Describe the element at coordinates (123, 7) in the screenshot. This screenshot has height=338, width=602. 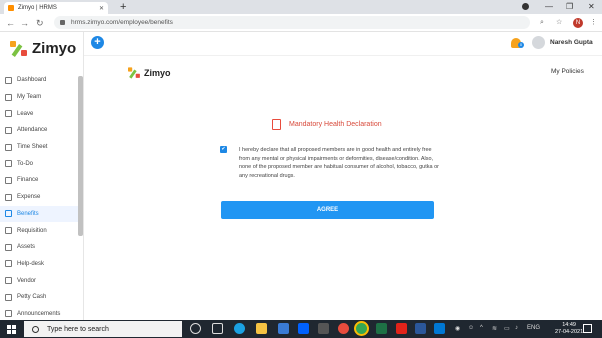
I see `new-tab-button: +` at that location.